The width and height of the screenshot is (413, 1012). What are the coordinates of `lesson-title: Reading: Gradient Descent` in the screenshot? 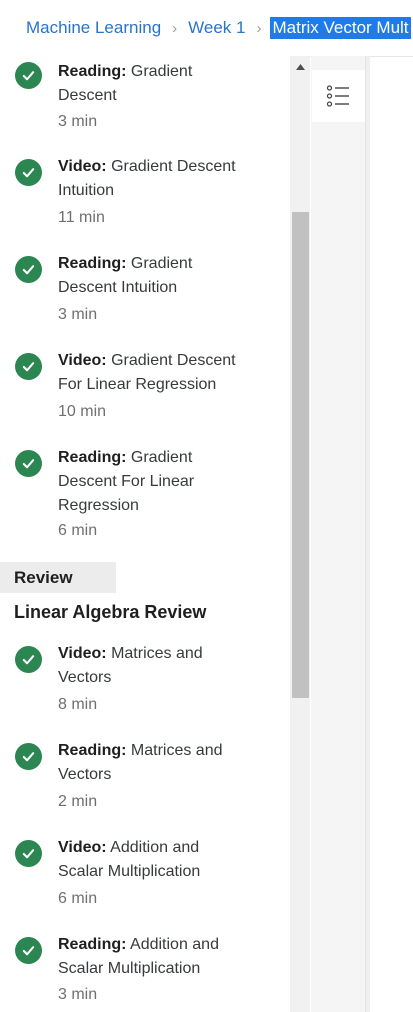 It's located at (125, 83).